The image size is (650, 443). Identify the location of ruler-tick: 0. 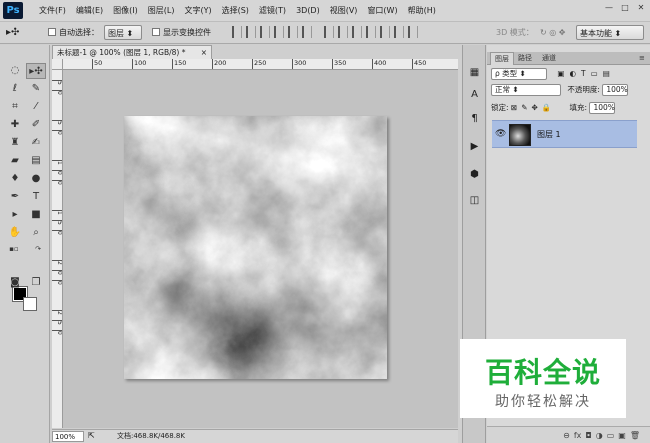
(57, 182).